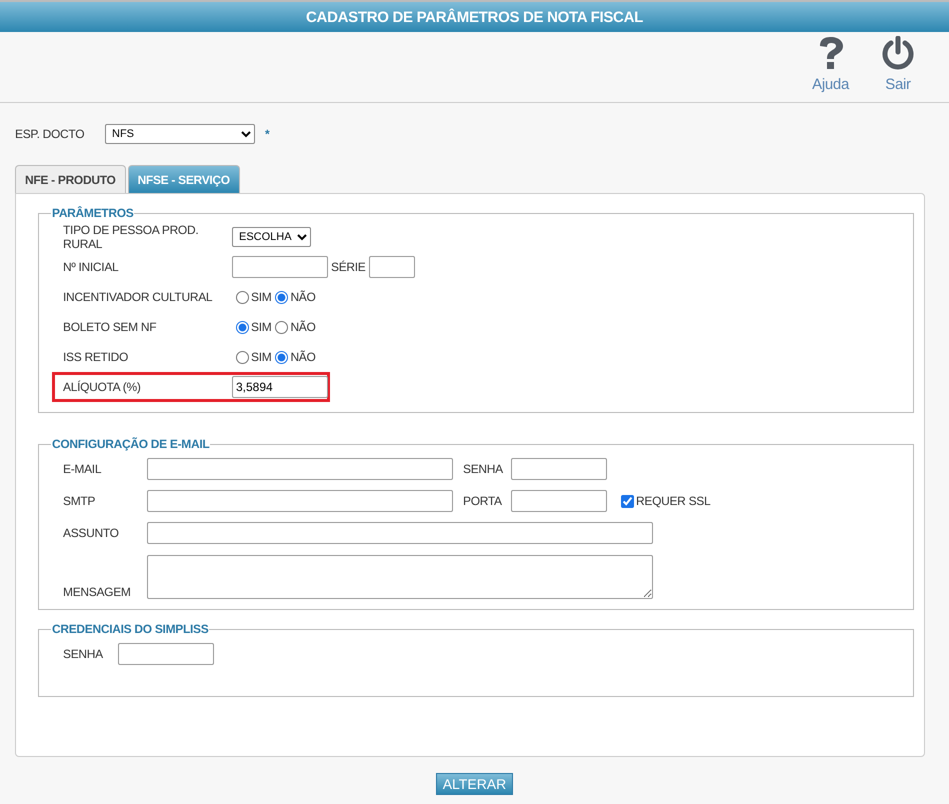 The image size is (949, 804). I want to click on tab: NFE - PRODUTO, so click(70, 179).